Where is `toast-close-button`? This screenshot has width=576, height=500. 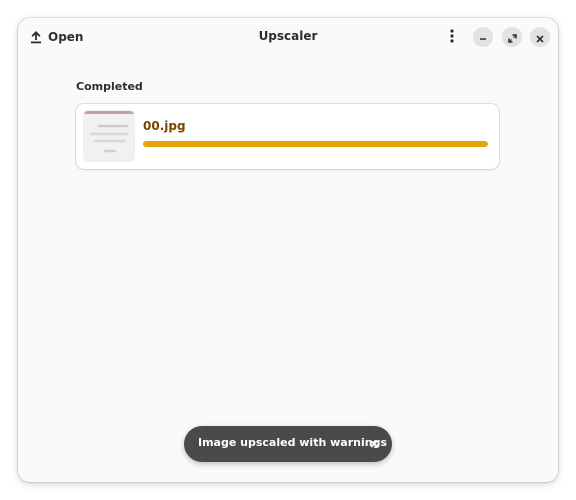 toast-close-button is located at coordinates (374, 444).